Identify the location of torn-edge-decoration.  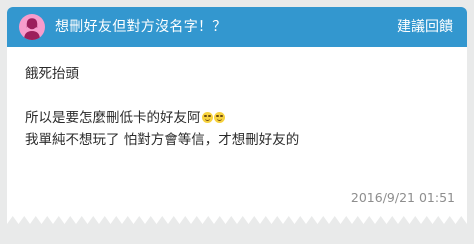
(237, 219).